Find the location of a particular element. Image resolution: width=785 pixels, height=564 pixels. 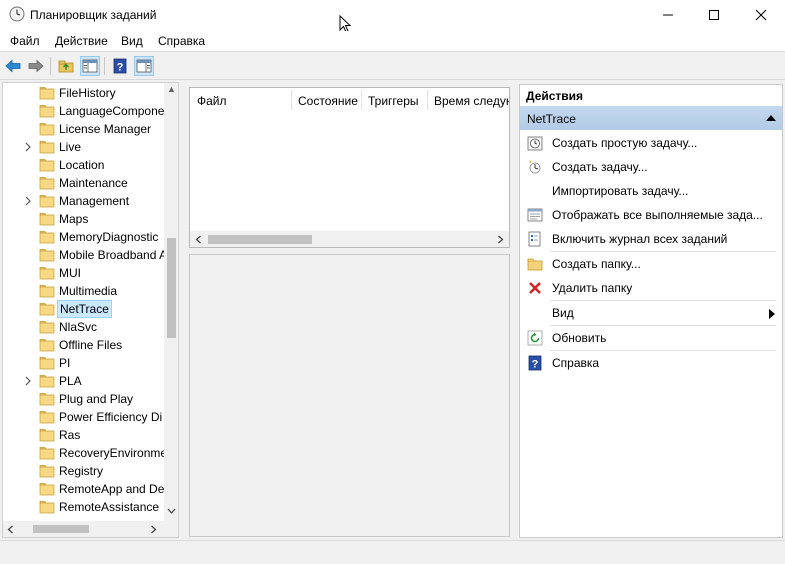

help-icon: ? is located at coordinates (535, 363).